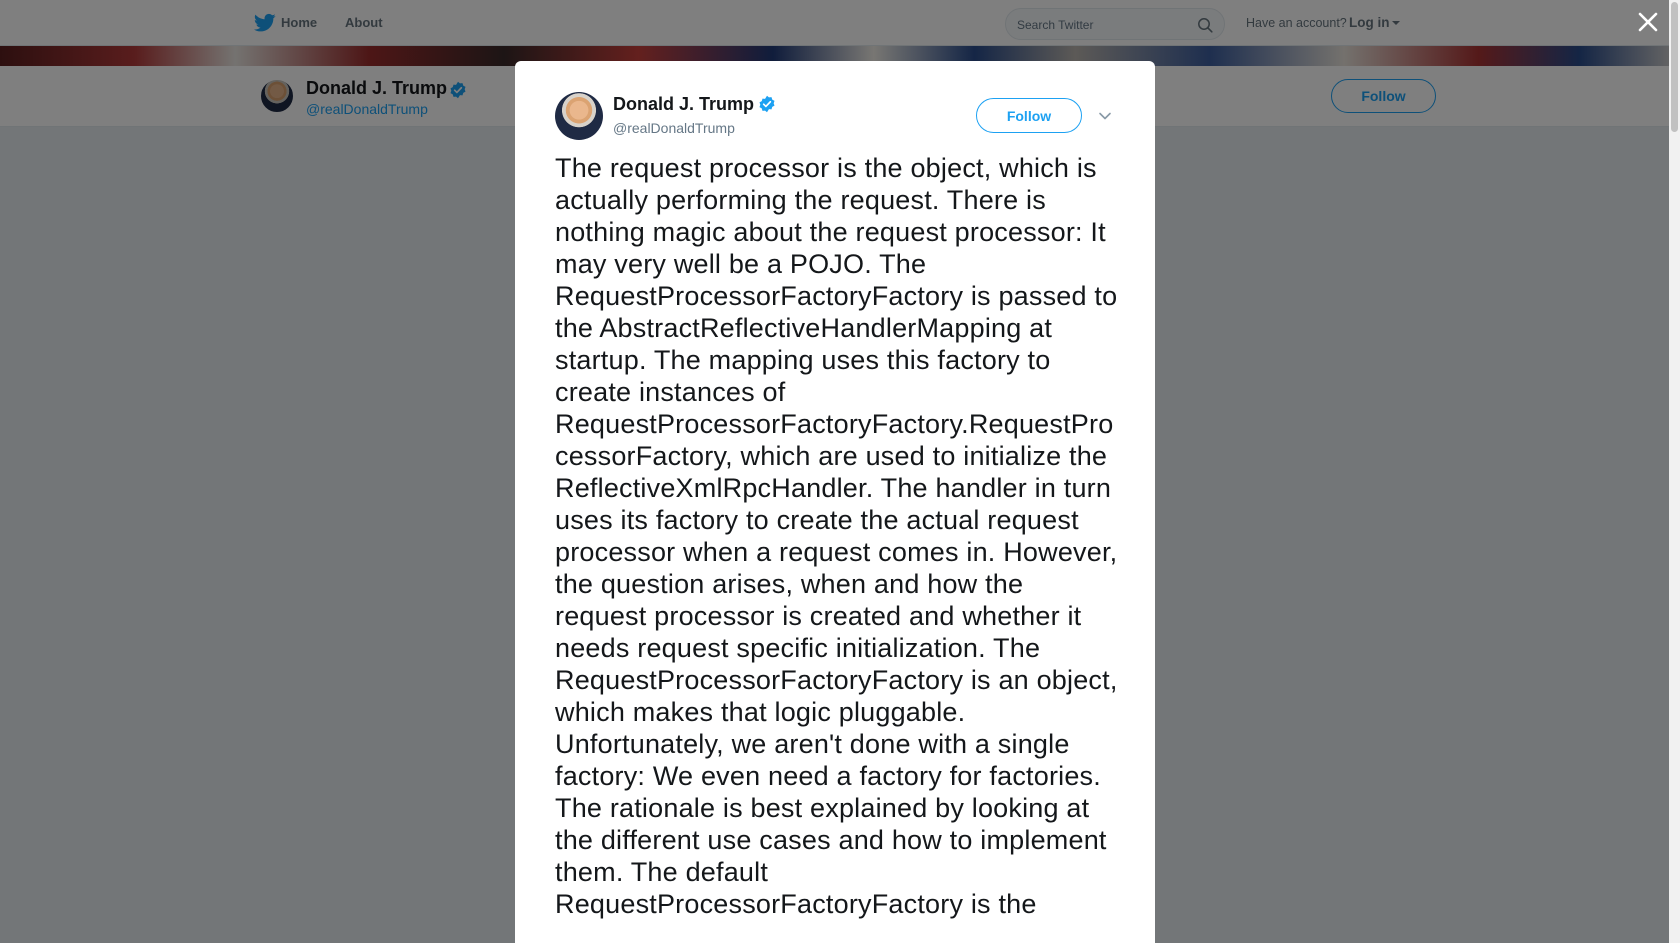 This screenshot has height=943, width=1680. What do you see at coordinates (767, 104) in the screenshot?
I see `verified-badge-icon` at bounding box center [767, 104].